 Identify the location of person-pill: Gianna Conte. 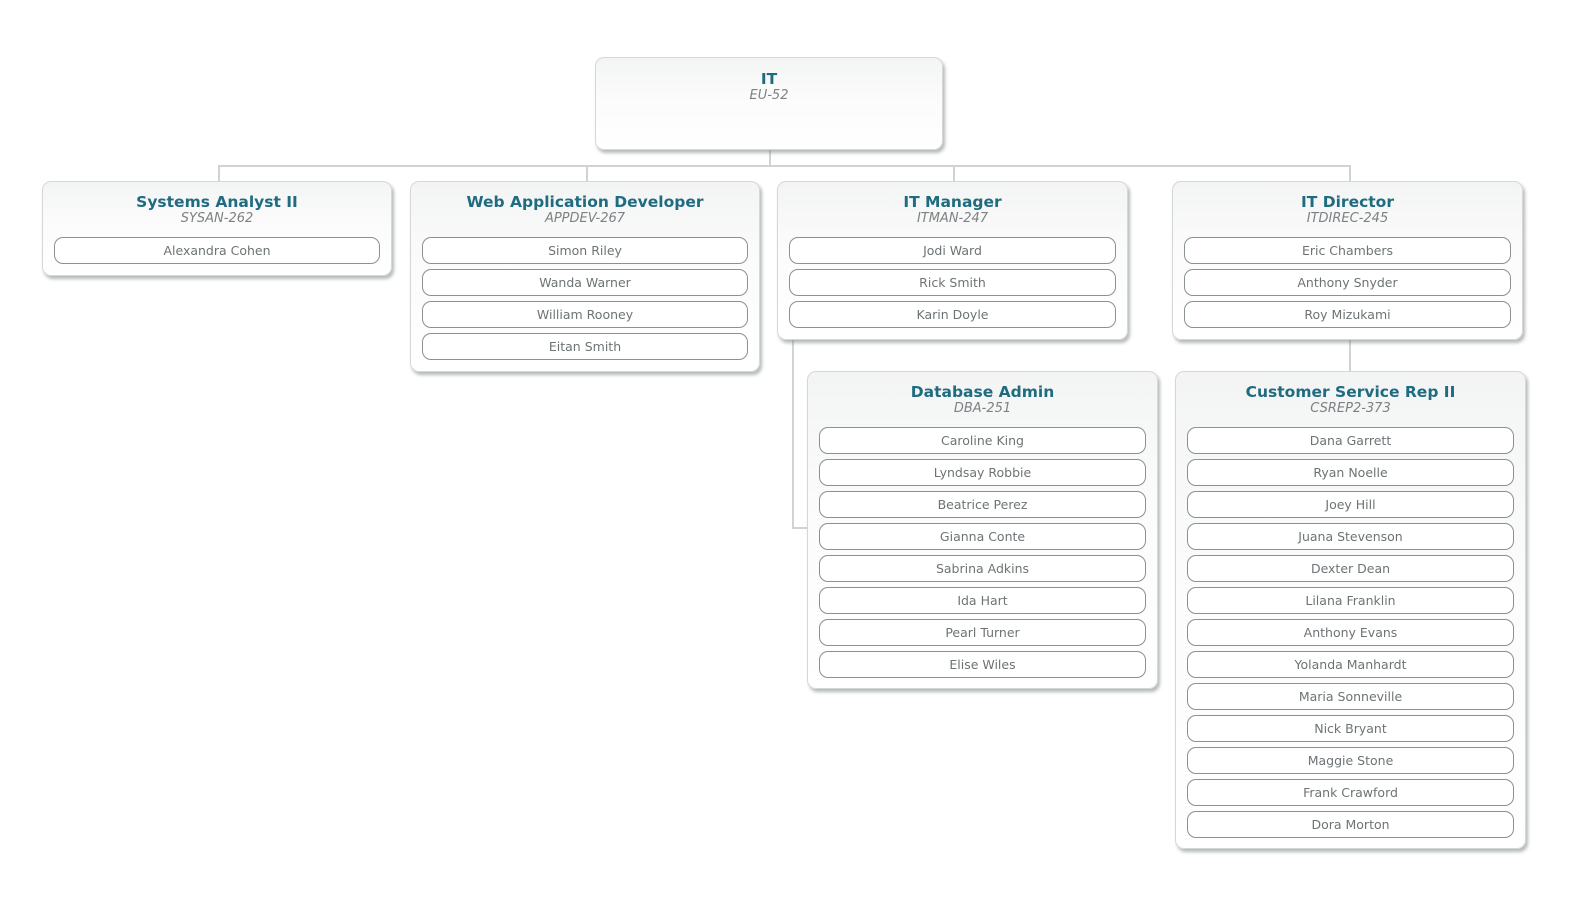
(982, 536).